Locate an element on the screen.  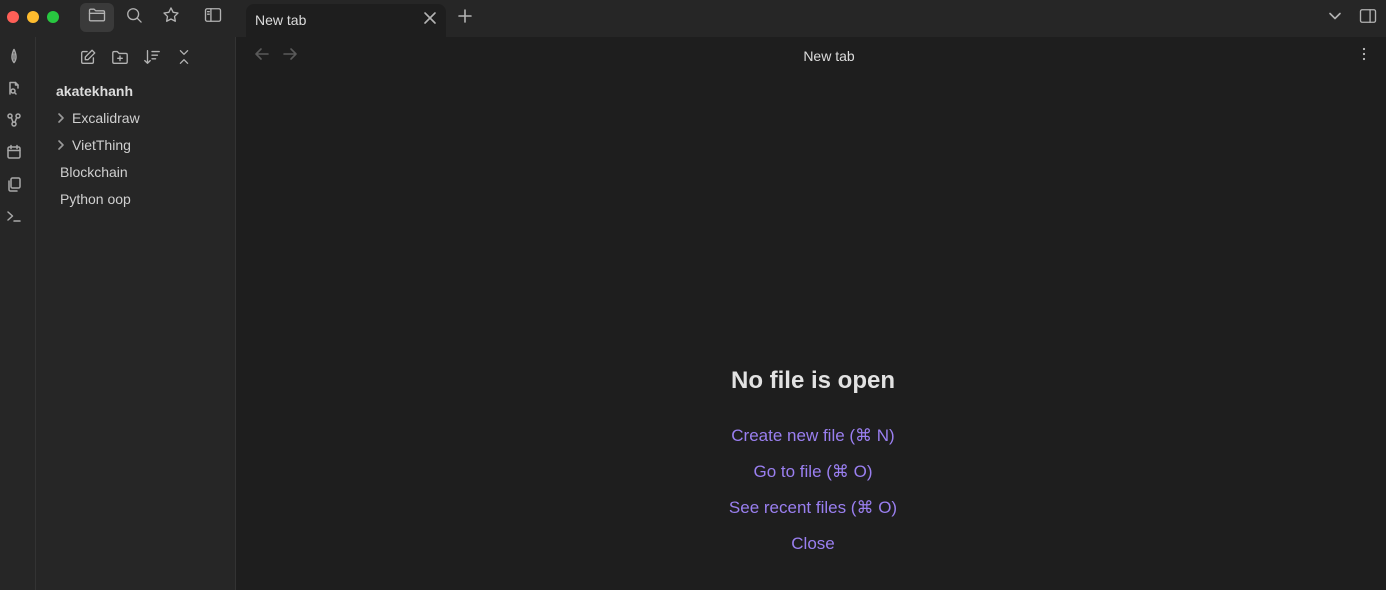
vault-name: akatekhanh is located at coordinates (95, 91).